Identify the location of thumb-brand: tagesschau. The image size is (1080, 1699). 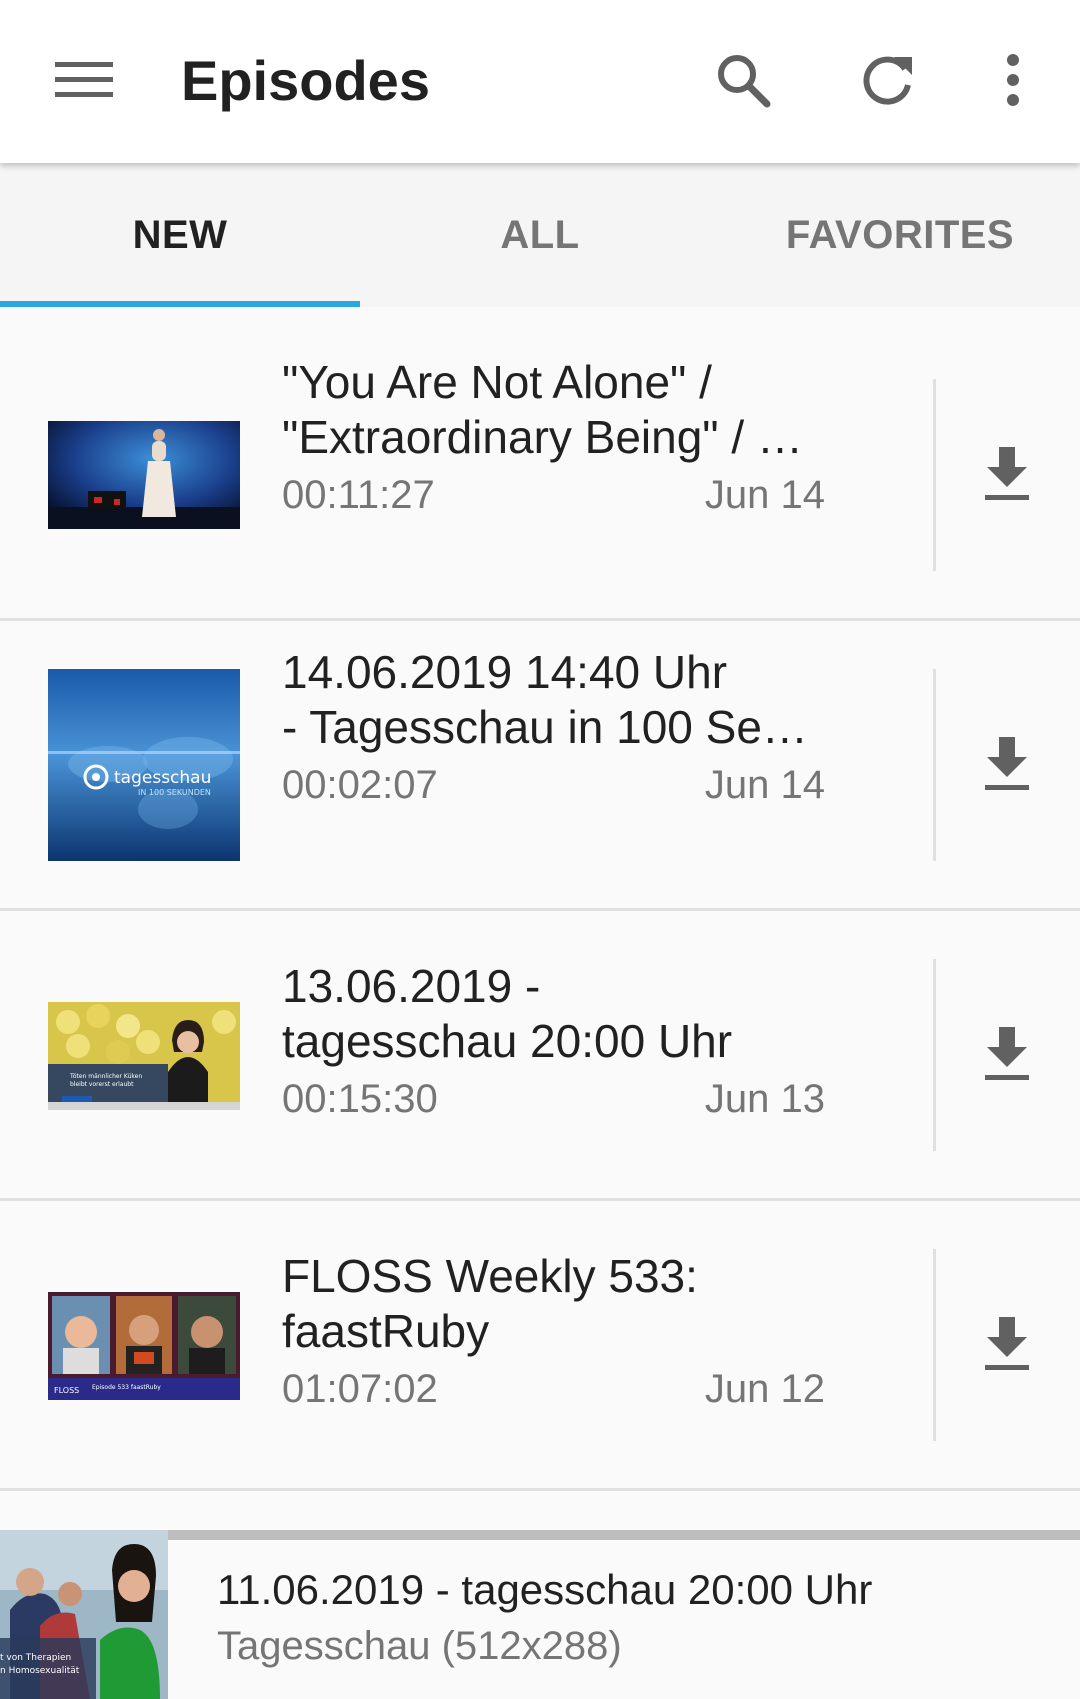
(162, 778).